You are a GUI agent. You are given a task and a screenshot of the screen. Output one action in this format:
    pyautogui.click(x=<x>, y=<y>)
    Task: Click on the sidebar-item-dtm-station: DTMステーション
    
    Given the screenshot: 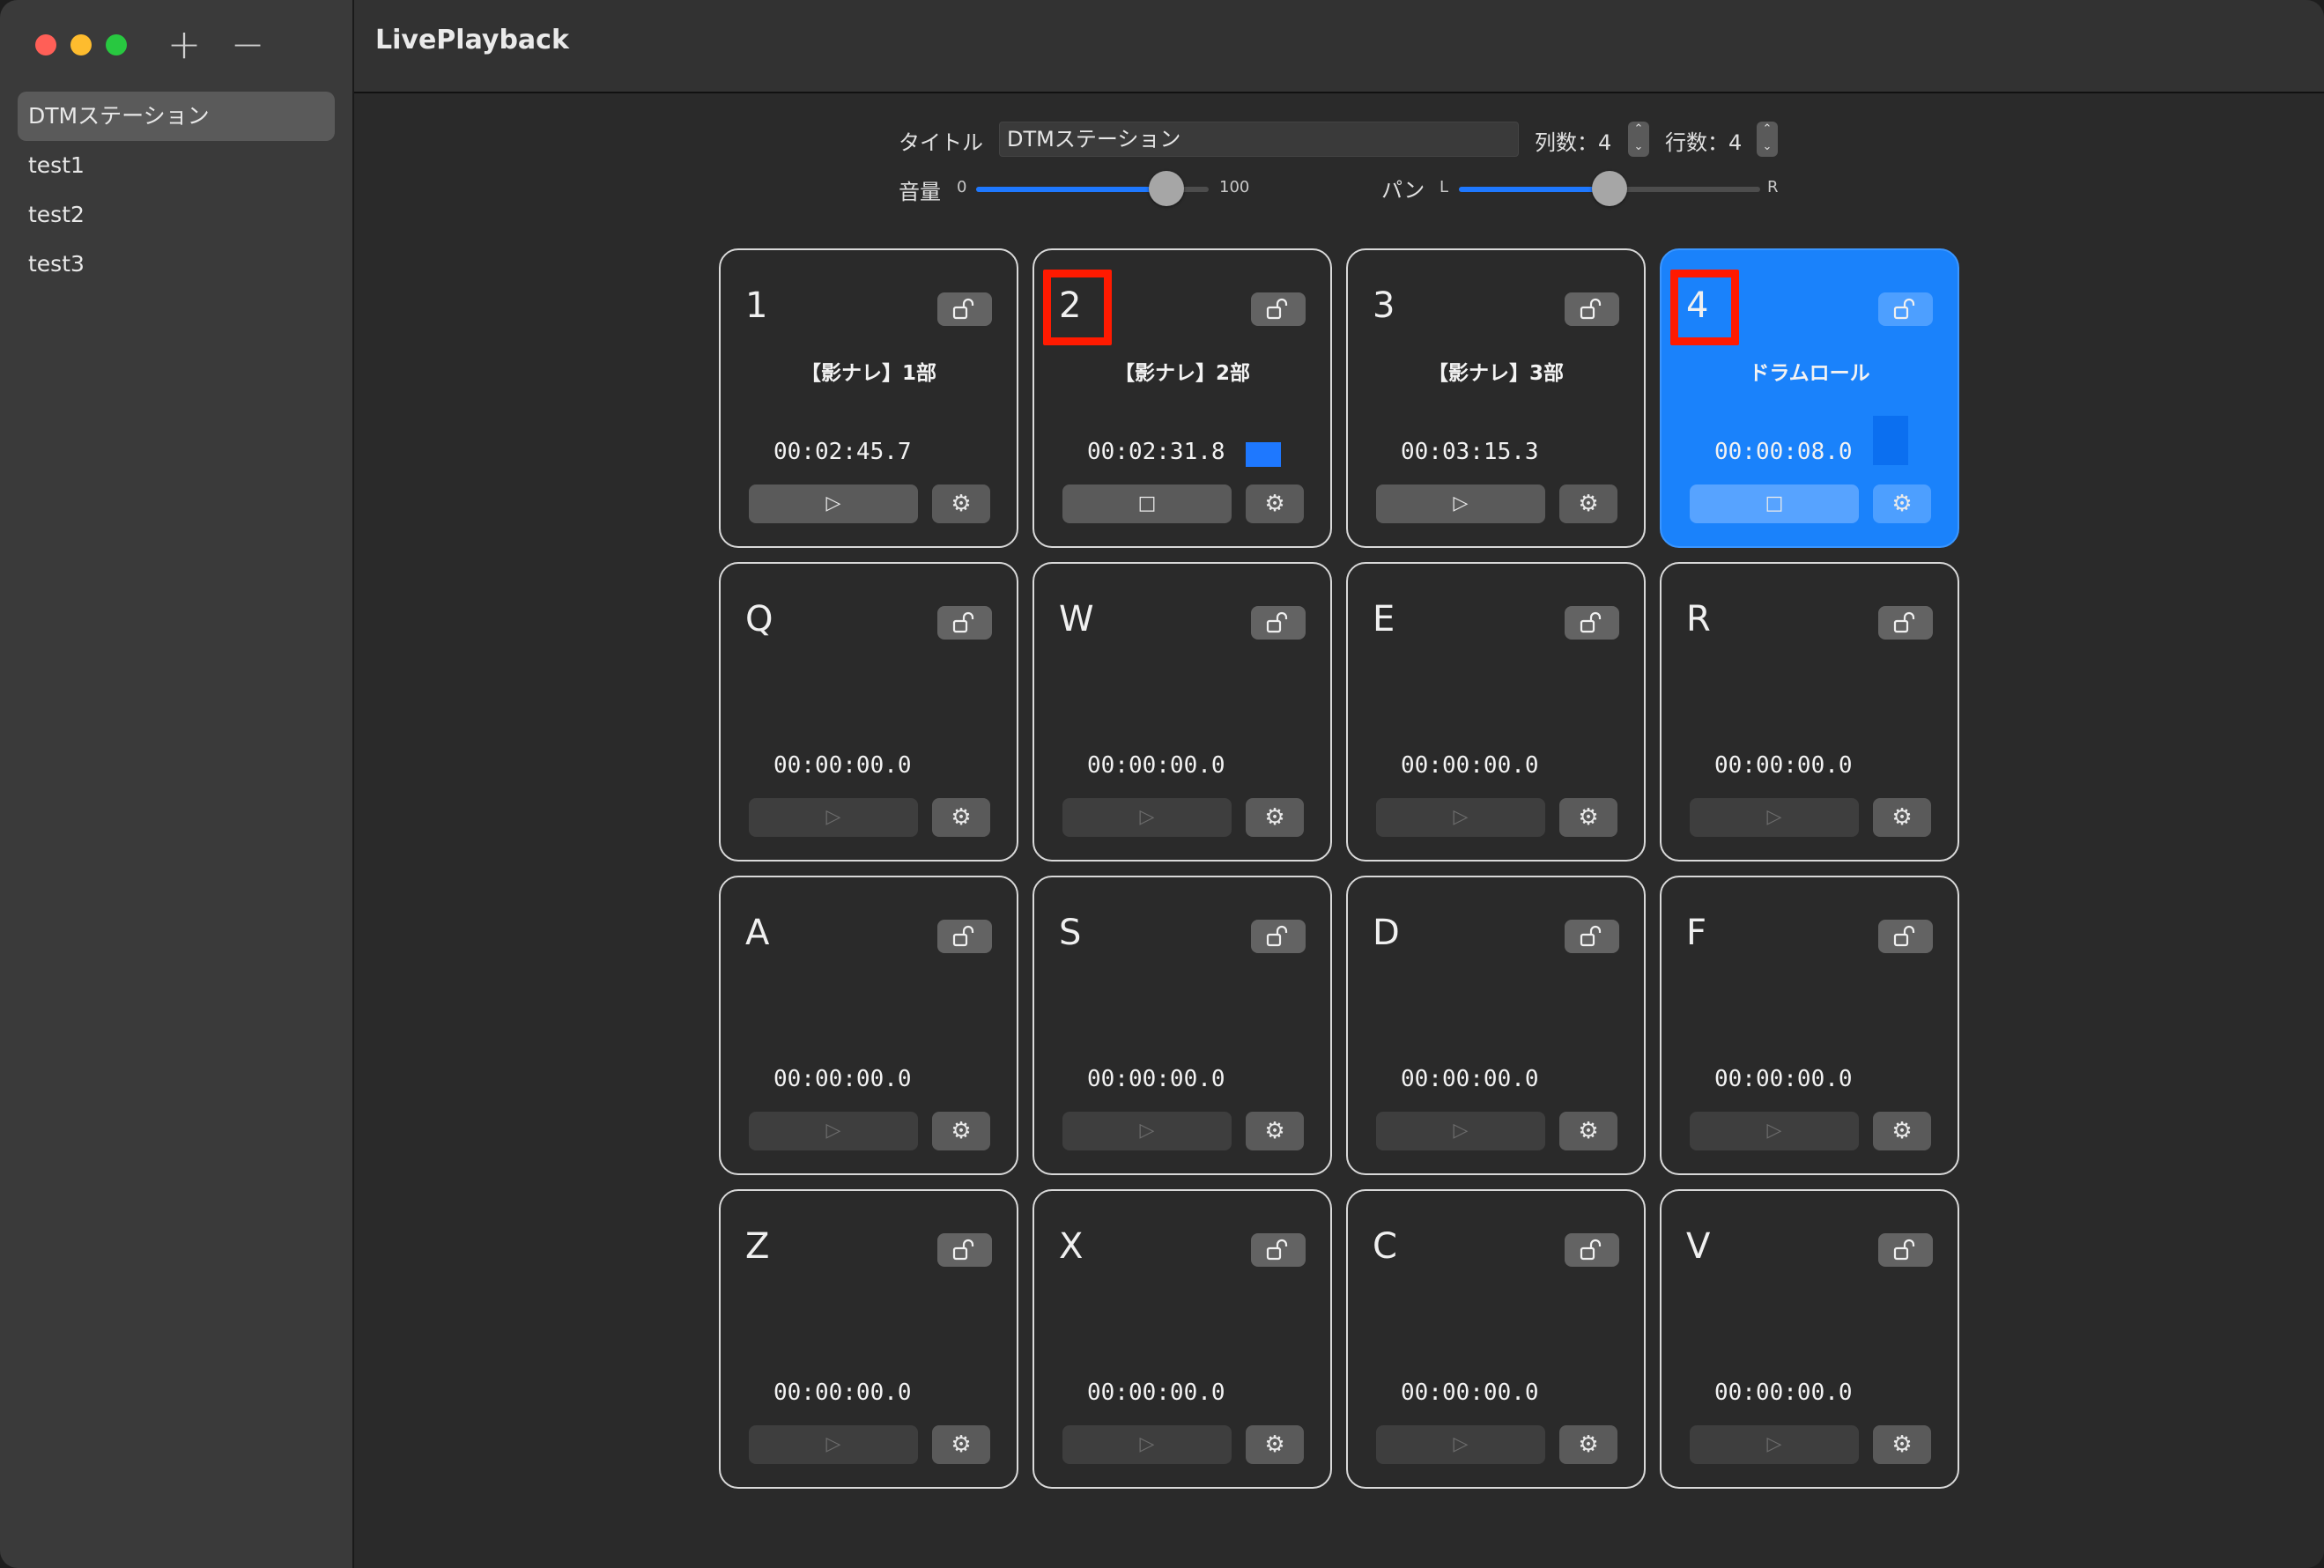 What is the action you would take?
    pyautogui.click(x=176, y=116)
    